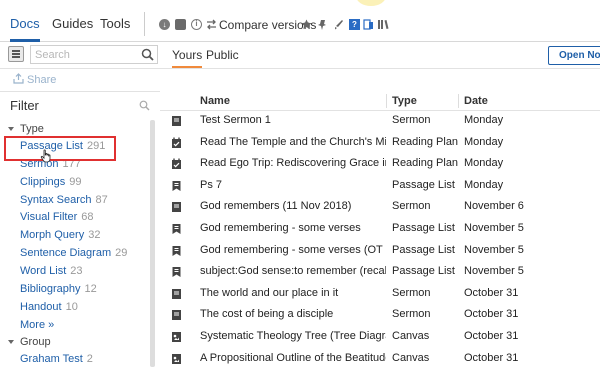  Describe the element at coordinates (383, 24) in the screenshot. I see `library-icon` at that location.